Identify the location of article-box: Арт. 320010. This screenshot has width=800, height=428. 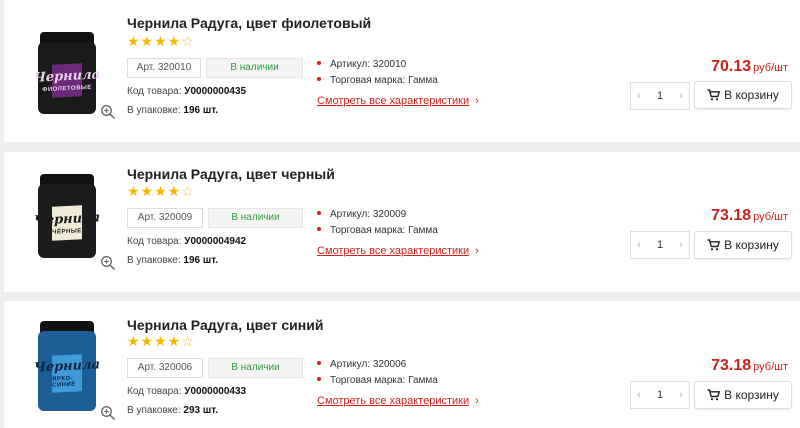
(164, 68).